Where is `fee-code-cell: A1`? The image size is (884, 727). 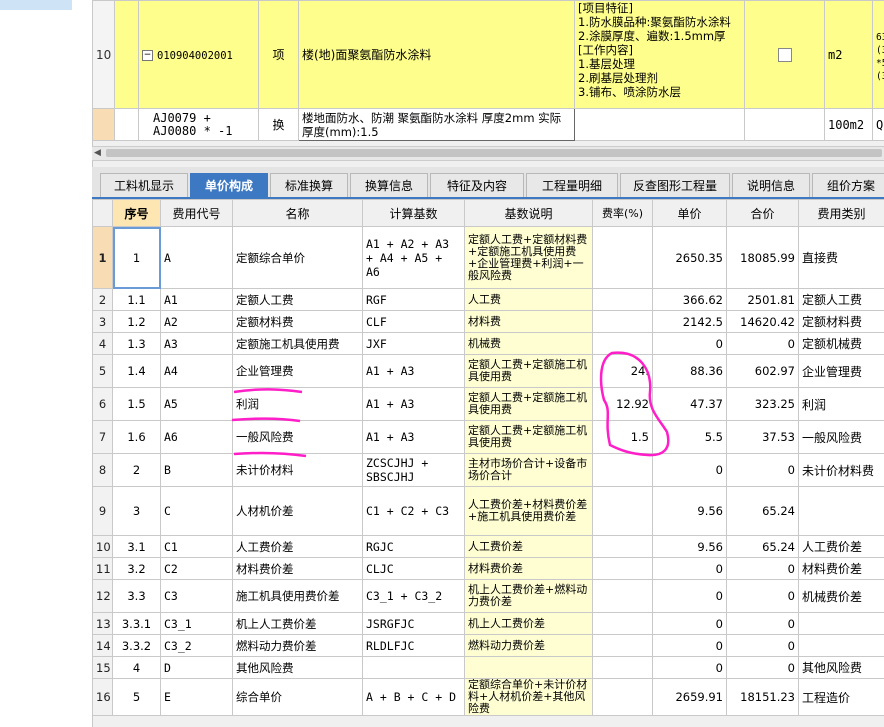 fee-code-cell: A1 is located at coordinates (196, 299).